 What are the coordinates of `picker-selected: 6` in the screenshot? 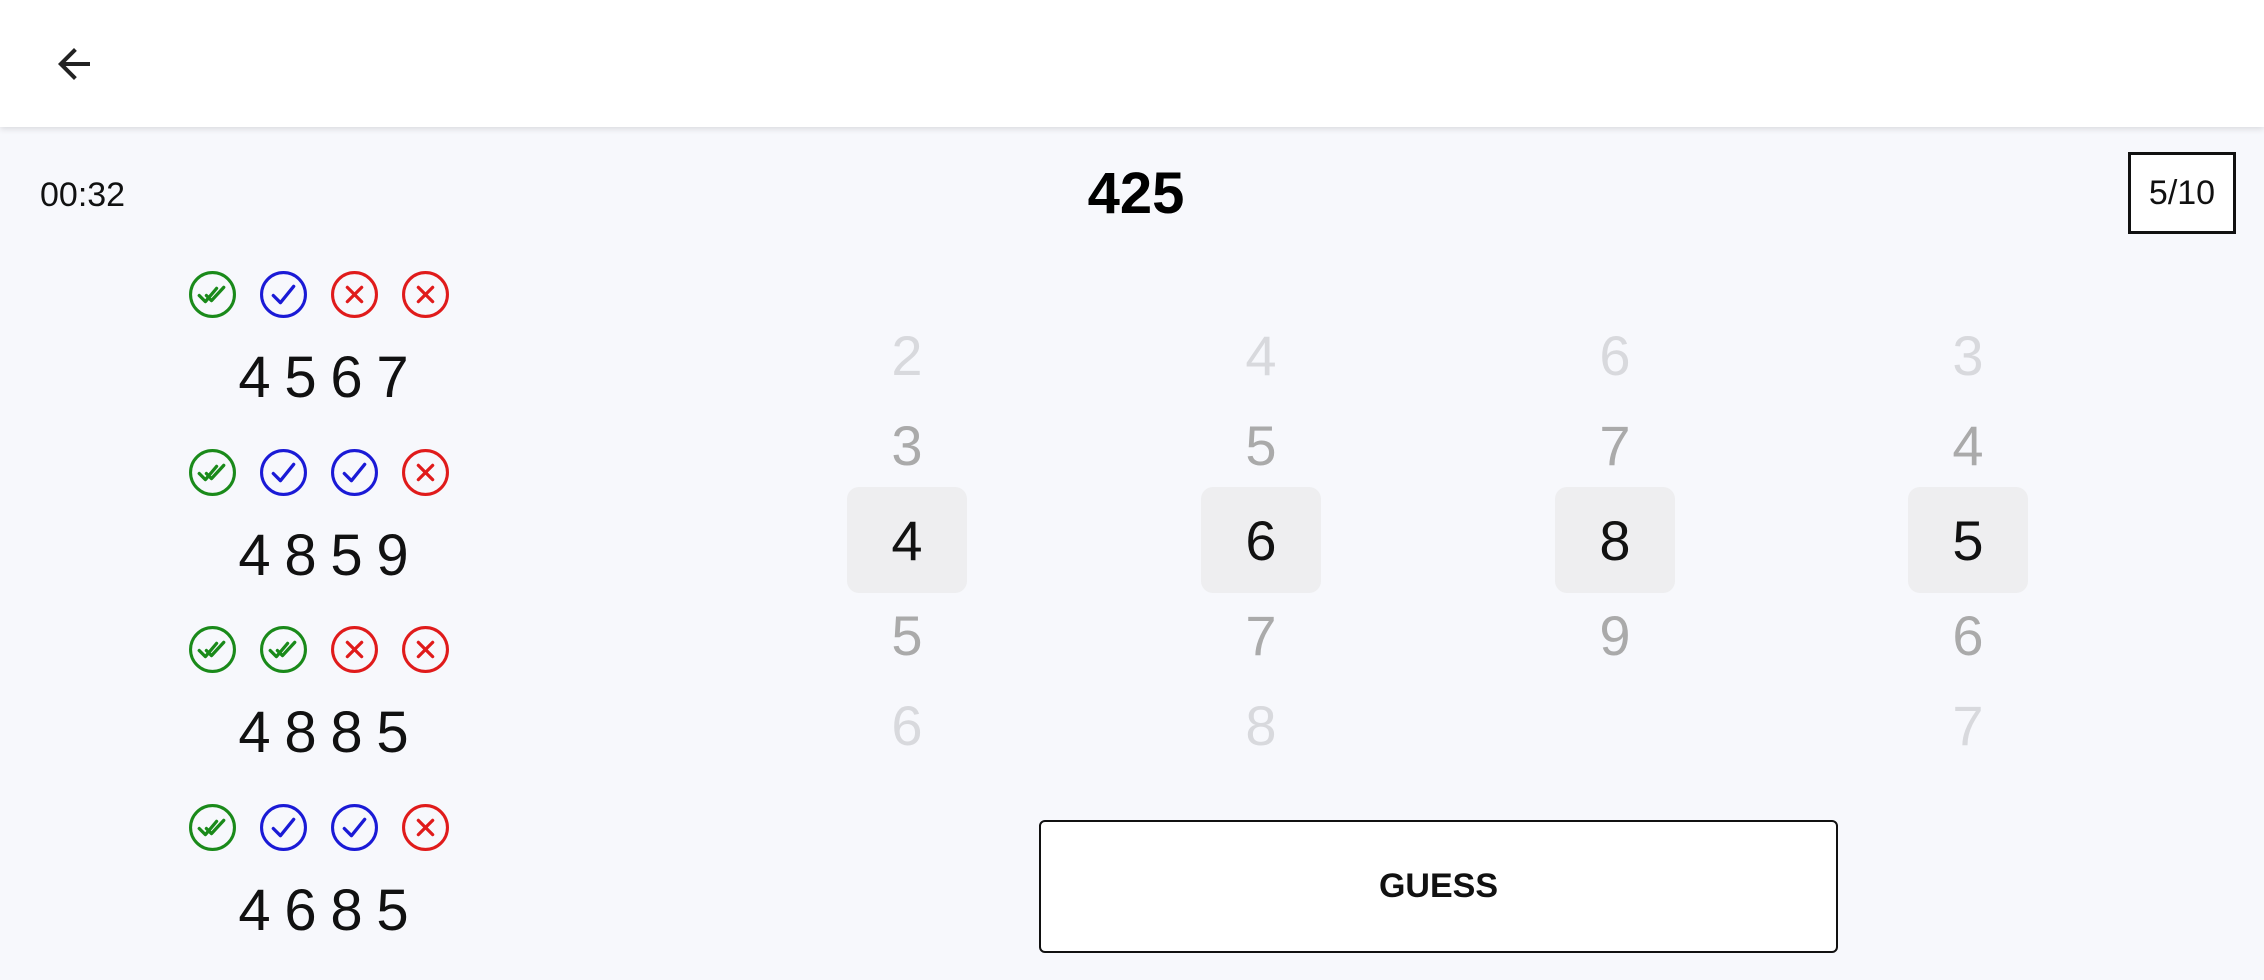 It's located at (1261, 540).